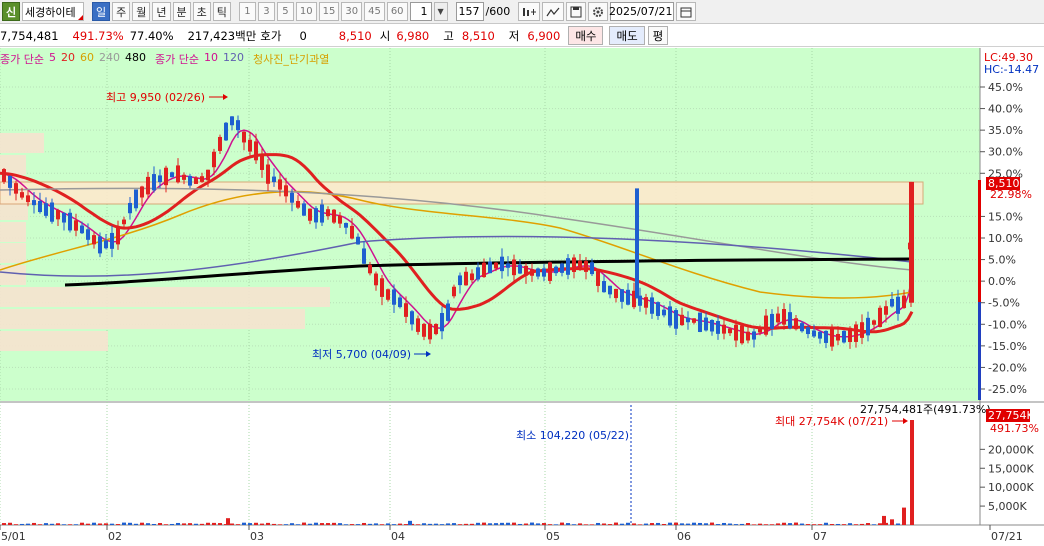 This screenshot has width=1044, height=546. What do you see at coordinates (352, 11) in the screenshot?
I see `interval-30-button: 30` at bounding box center [352, 11].